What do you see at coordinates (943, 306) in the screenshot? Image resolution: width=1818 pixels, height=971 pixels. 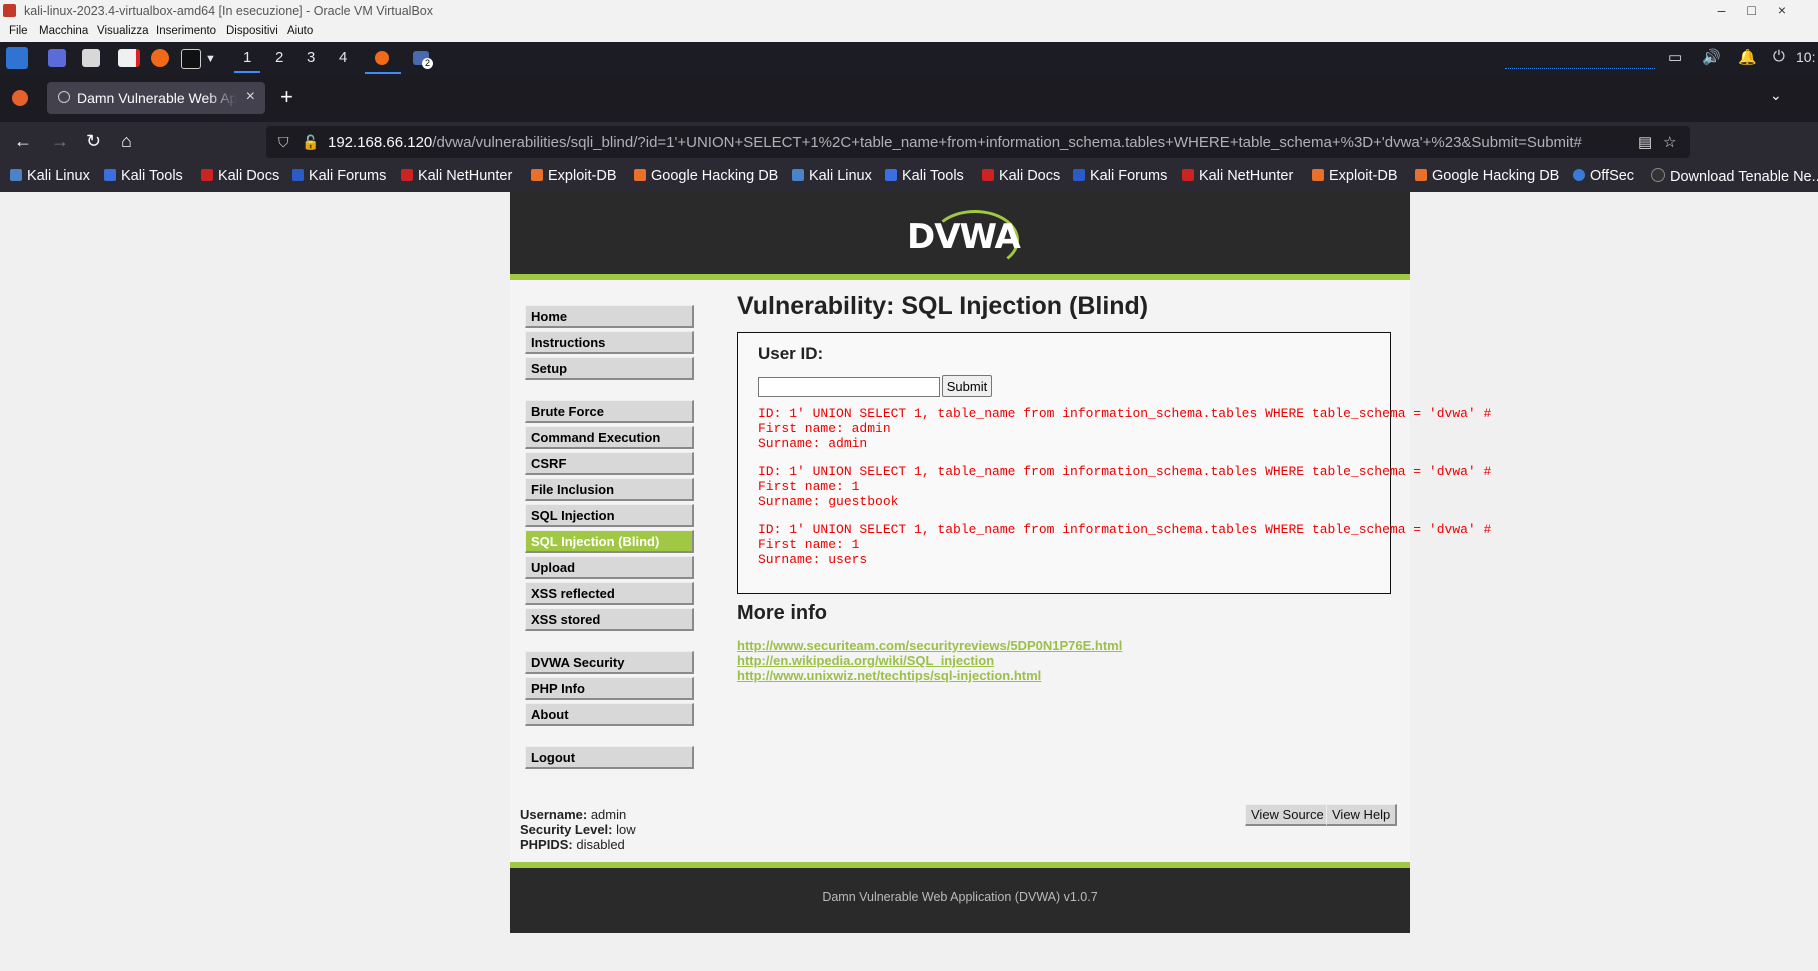 I see `page-title: Vulnerability: SQL Injection (Blind)` at bounding box center [943, 306].